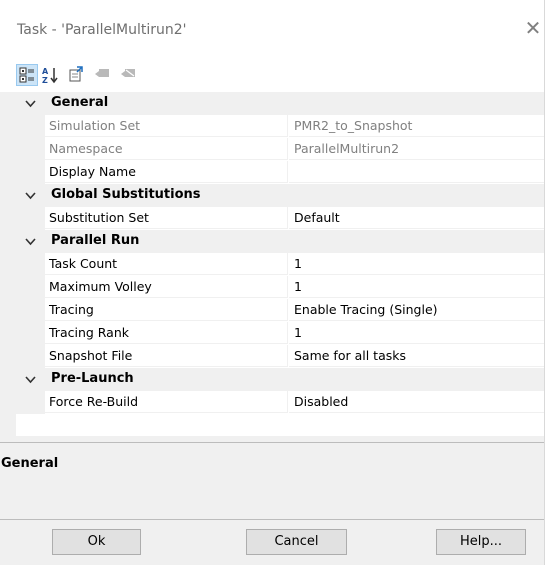 This screenshot has height=565, width=546. What do you see at coordinates (416, 402) in the screenshot?
I see `property-value: Disabled` at bounding box center [416, 402].